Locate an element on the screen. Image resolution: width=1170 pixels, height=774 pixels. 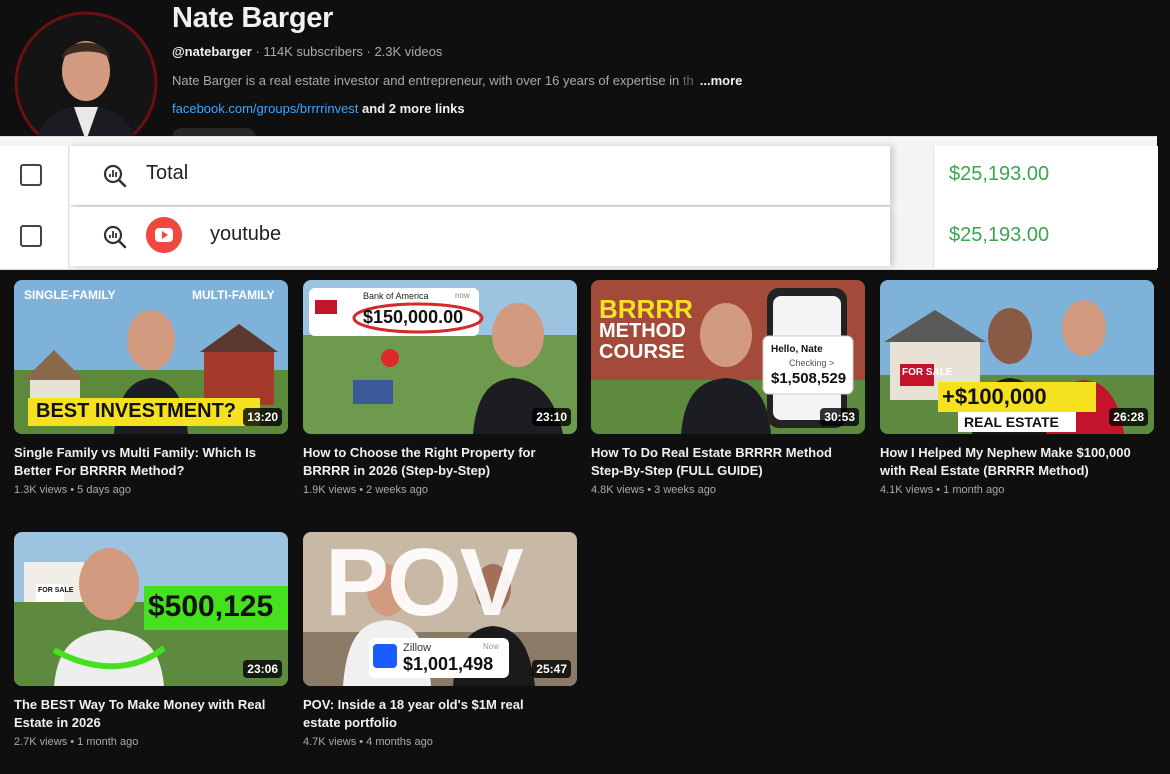
video-meta: 1.9K views • 2 weeks ago is located at coordinates (365, 490).